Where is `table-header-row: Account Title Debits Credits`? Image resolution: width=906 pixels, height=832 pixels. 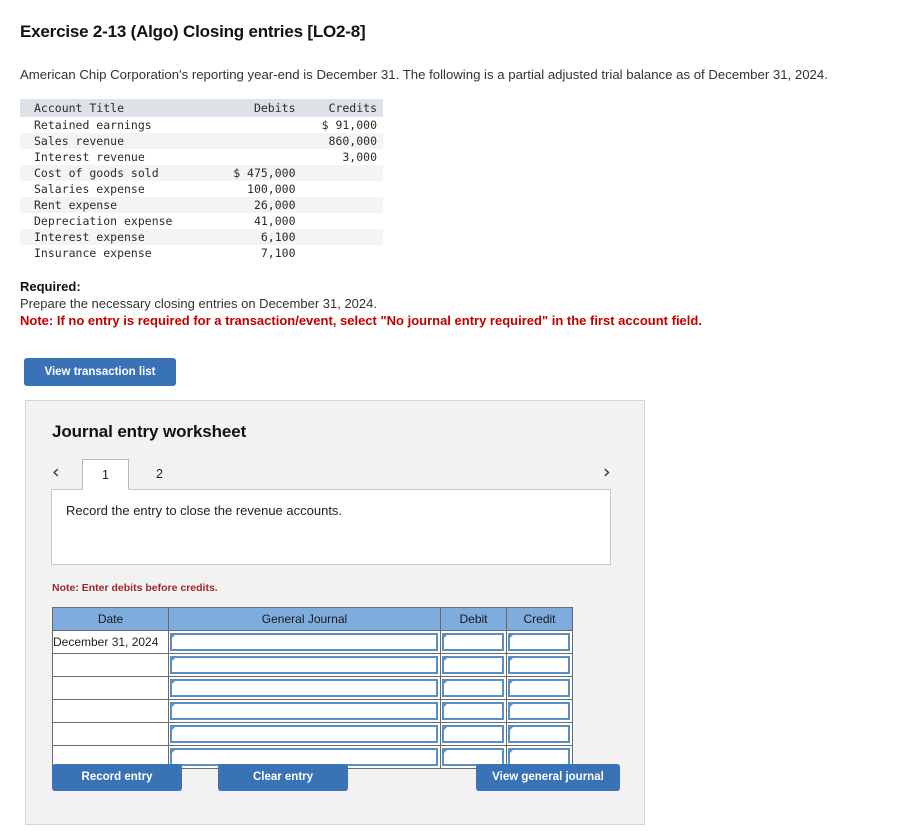
table-header-row: Account Title Debits Credits is located at coordinates (201, 108).